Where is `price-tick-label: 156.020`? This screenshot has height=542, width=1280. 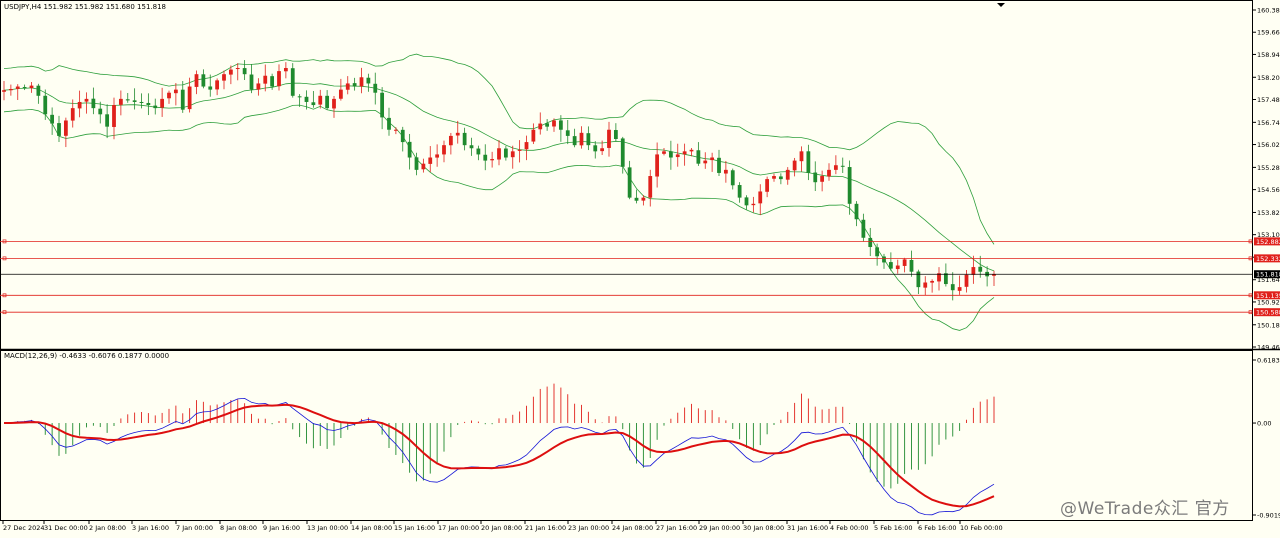
price-tick-label: 156.020 is located at coordinates (1268, 145).